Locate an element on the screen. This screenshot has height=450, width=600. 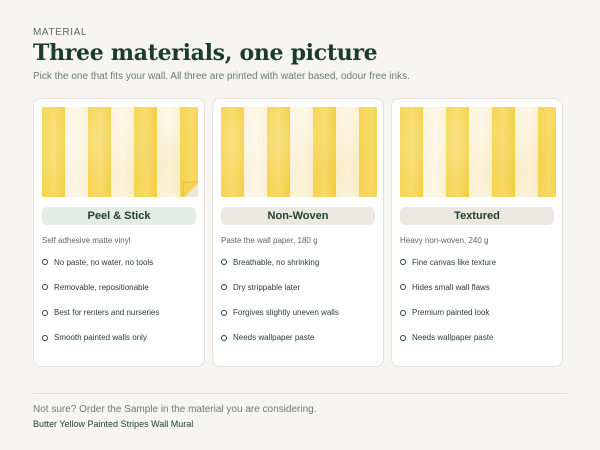
feature-item: Hides small wall flaws is located at coordinates (477, 287).